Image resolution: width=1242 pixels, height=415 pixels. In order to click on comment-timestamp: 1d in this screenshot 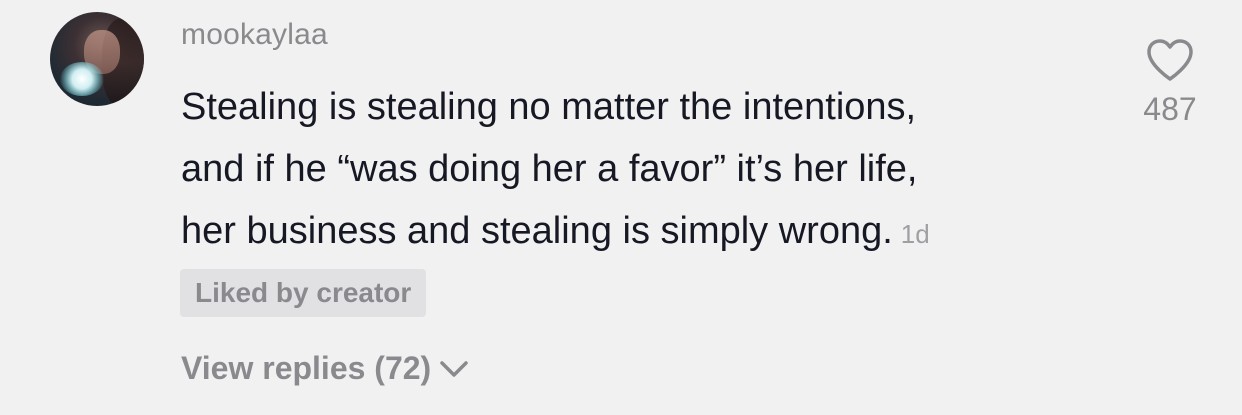, I will do `click(915, 234)`.